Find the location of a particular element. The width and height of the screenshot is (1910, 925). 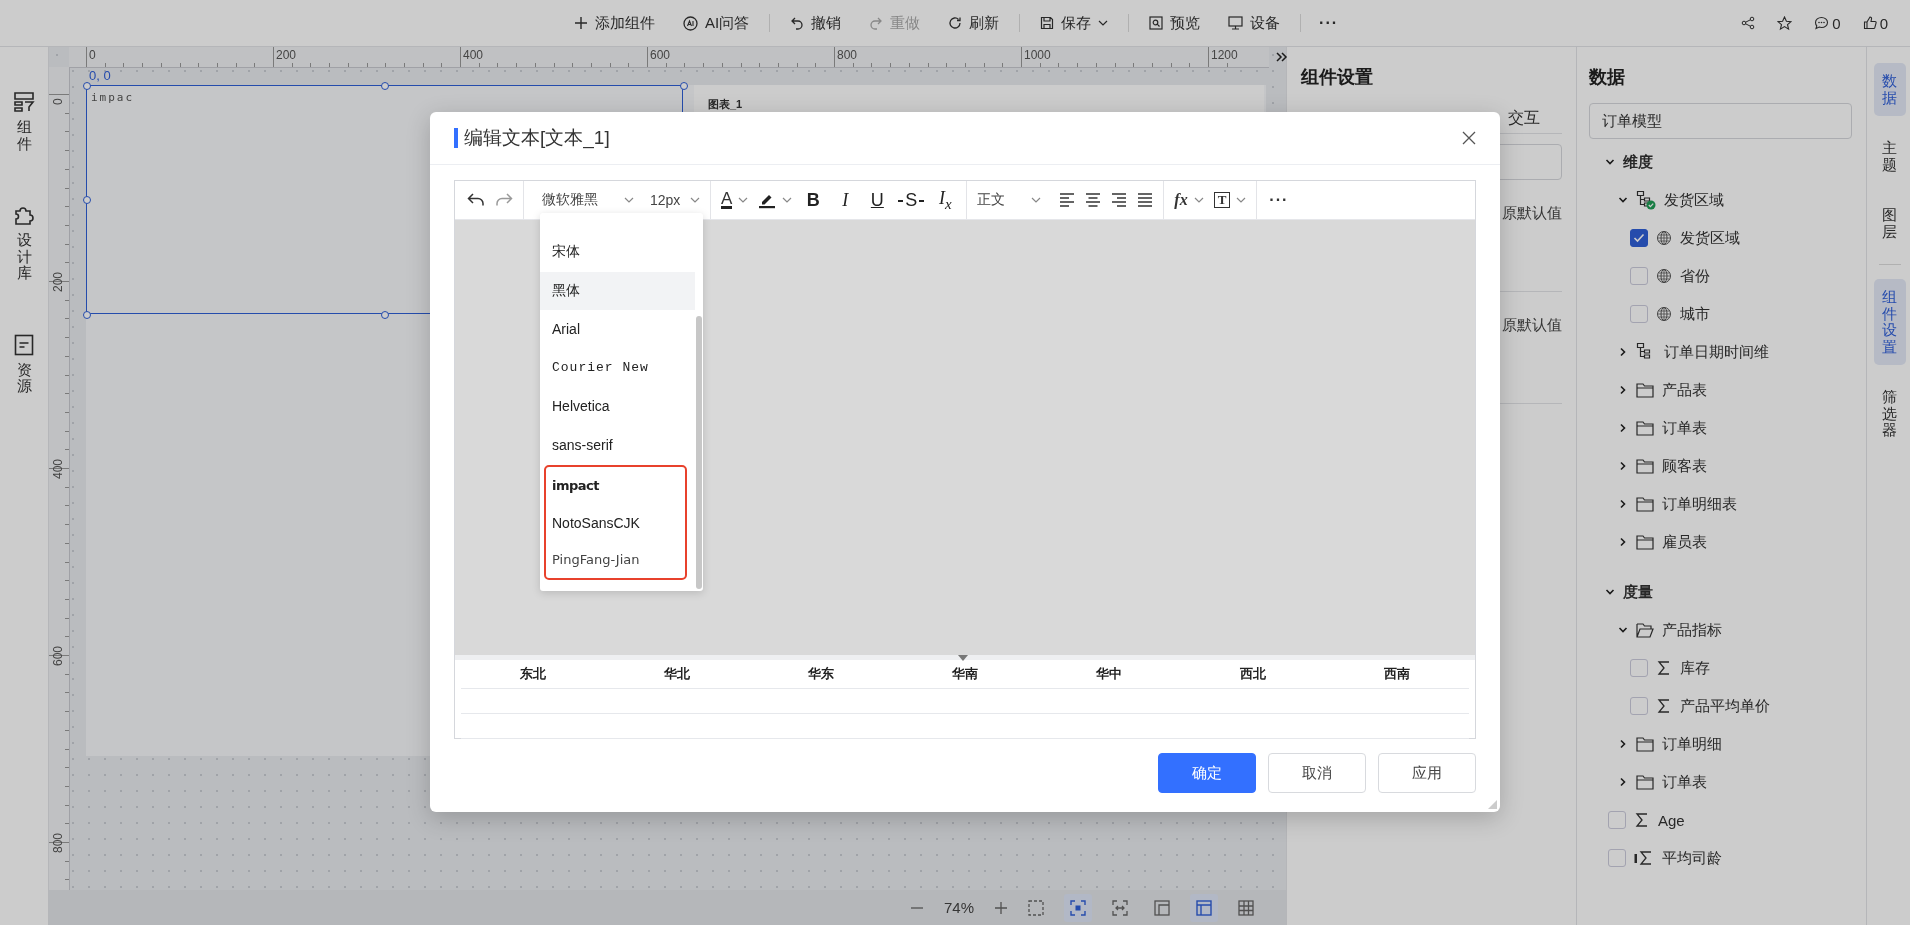

chart-title: 图表_1 is located at coordinates (725, 104).